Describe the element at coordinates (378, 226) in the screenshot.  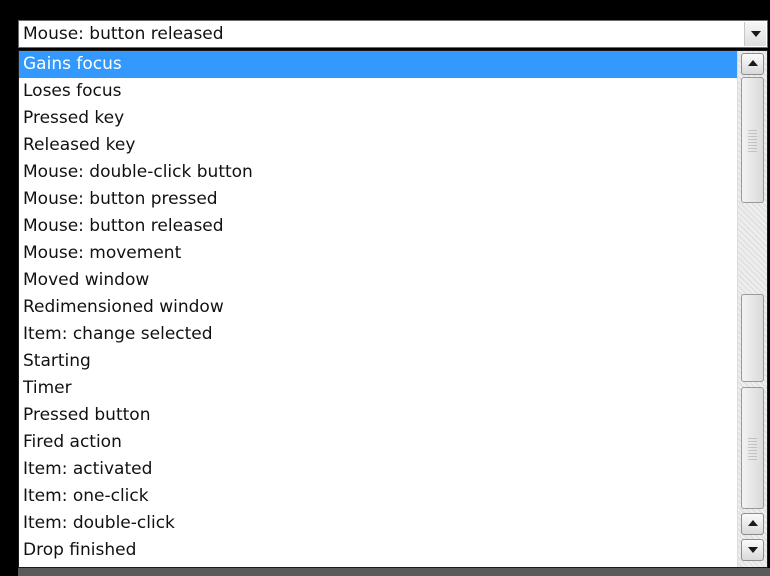
I see `list-item: Mouse: button released` at that location.